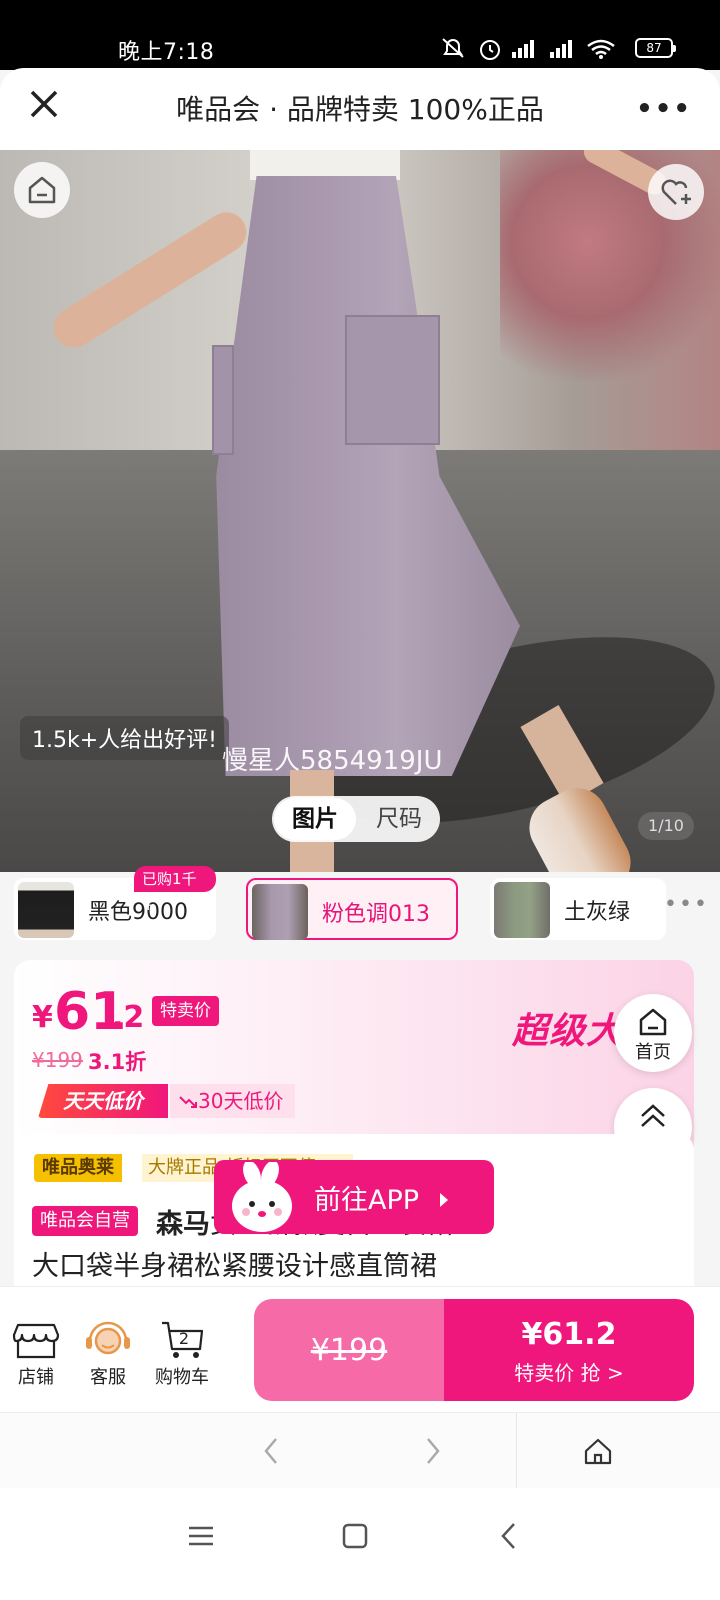 The width and height of the screenshot is (720, 1600). What do you see at coordinates (223, 400) in the screenshot?
I see `photo-pocket-left` at bounding box center [223, 400].